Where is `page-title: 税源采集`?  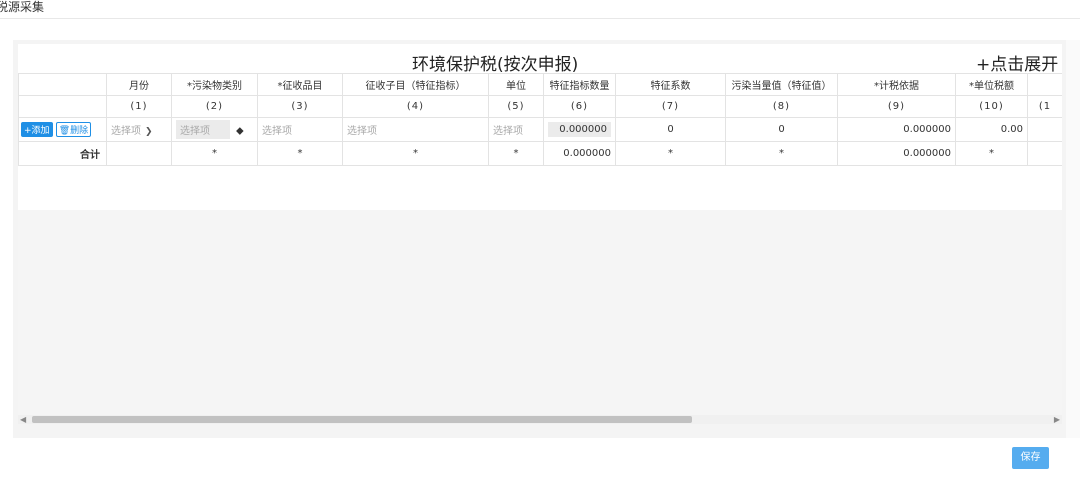 page-title: 税源采集 is located at coordinates (22, 7).